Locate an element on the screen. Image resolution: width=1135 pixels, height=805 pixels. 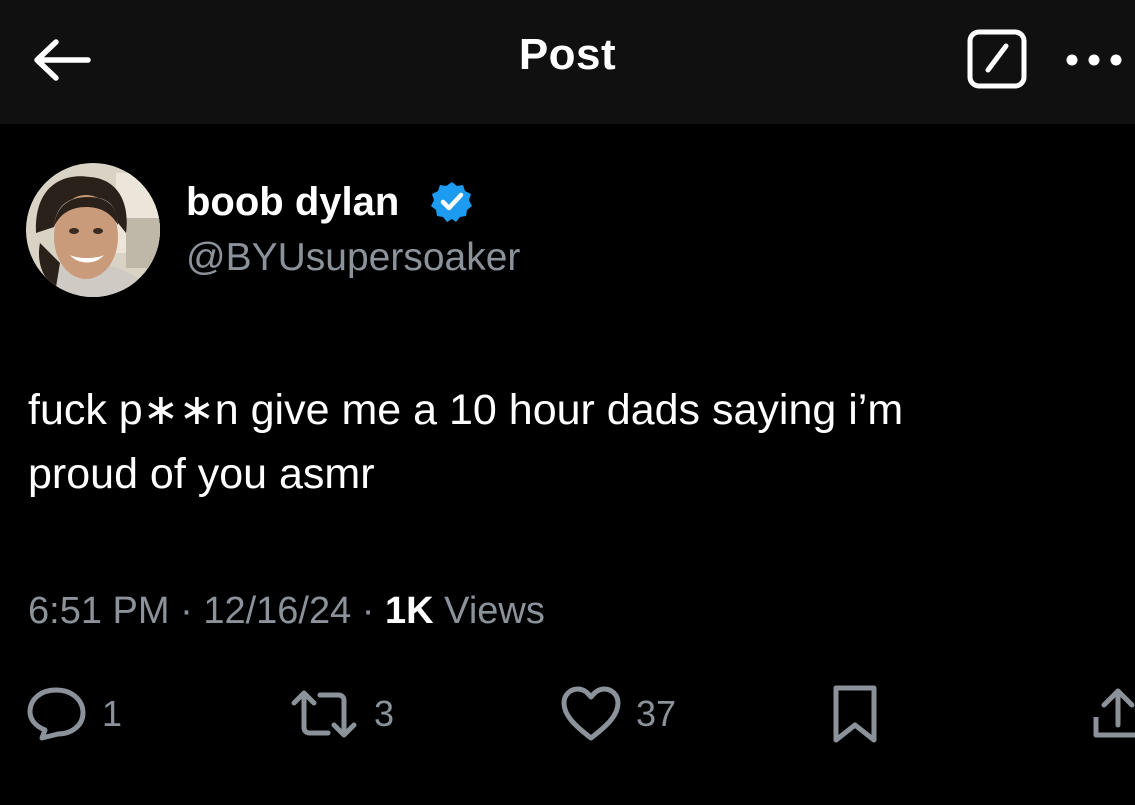
bookmark-button is located at coordinates (855, 714).